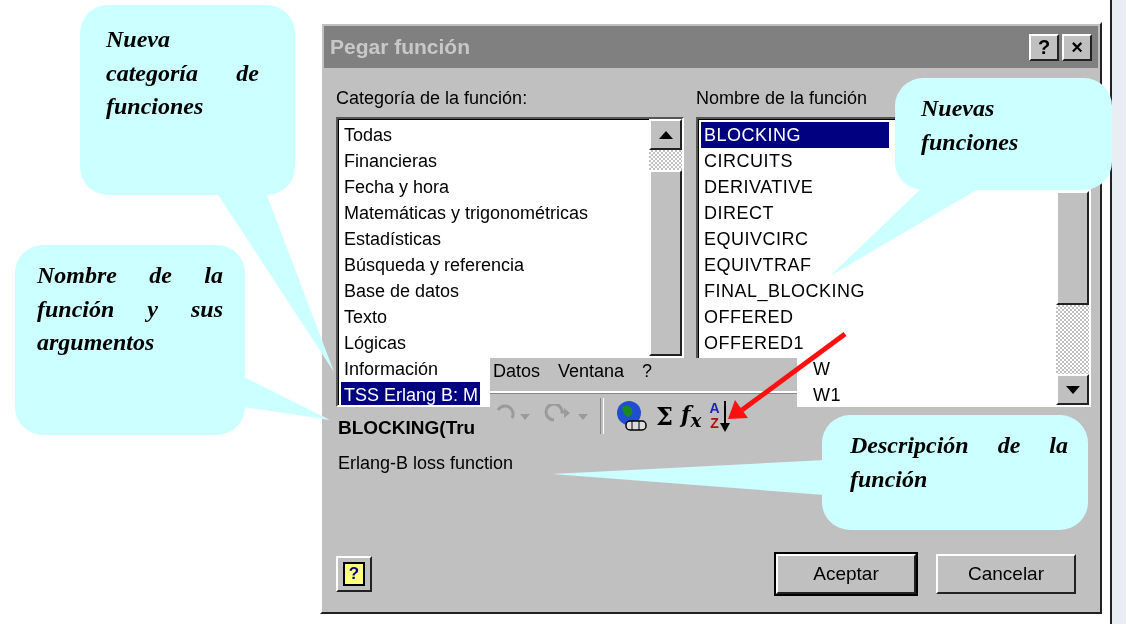 The height and width of the screenshot is (624, 1126). Describe the element at coordinates (795, 343) in the screenshot. I see `function-item: OFFERED1` at that location.